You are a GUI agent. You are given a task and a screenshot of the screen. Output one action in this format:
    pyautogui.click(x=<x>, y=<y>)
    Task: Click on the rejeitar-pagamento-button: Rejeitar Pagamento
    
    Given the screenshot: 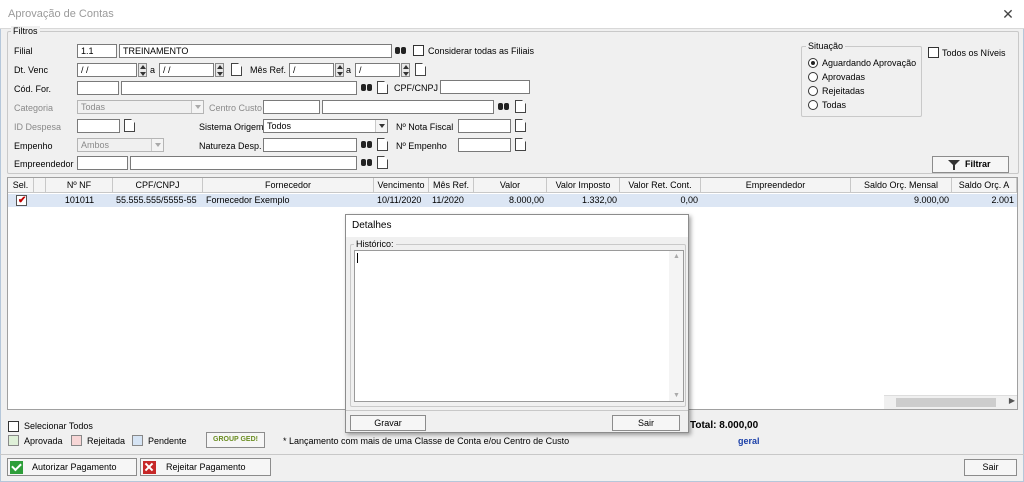 What is the action you would take?
    pyautogui.click(x=205, y=467)
    